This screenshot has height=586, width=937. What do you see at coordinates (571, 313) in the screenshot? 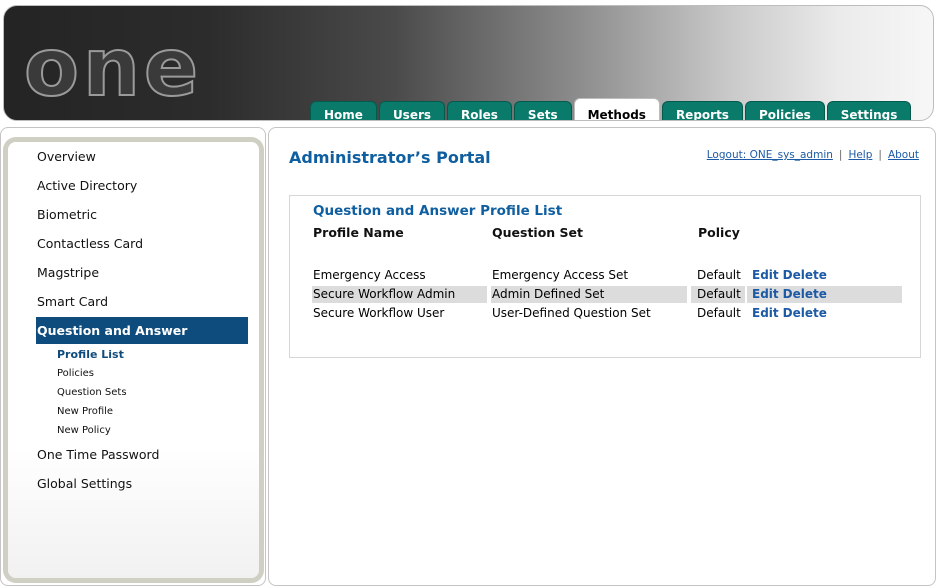
I see `question-set-cell: User-Defined Question Set` at bounding box center [571, 313].